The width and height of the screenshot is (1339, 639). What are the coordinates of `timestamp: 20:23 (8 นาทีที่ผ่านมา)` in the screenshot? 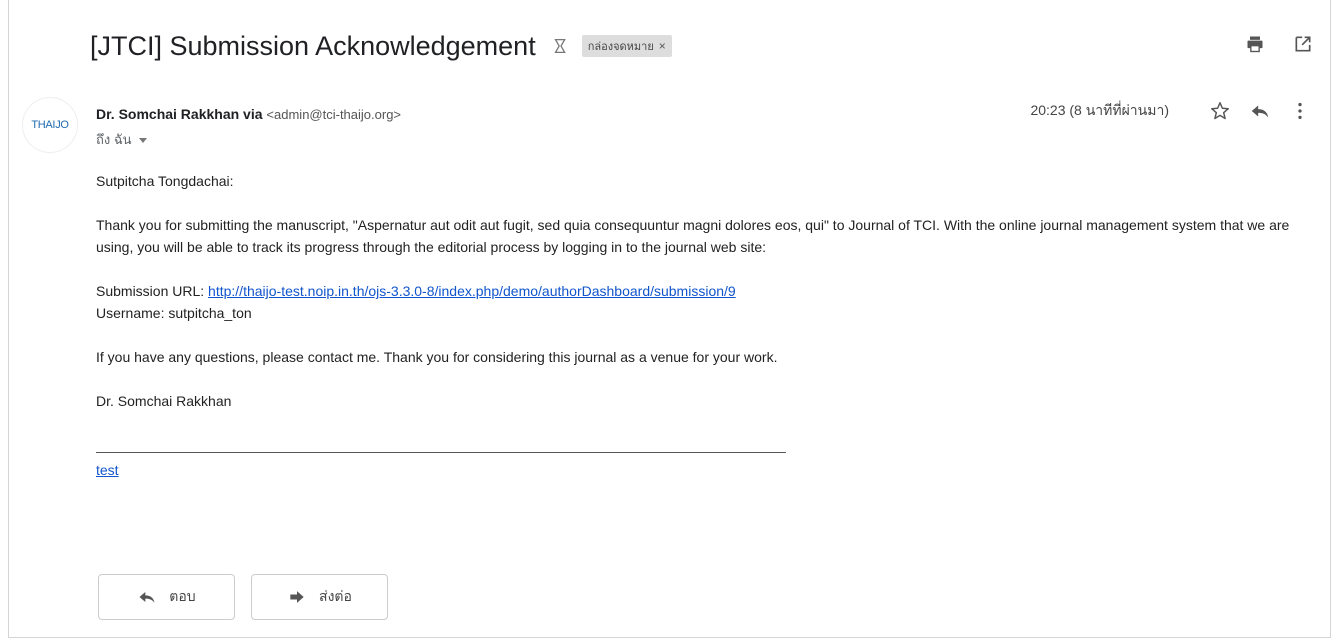 It's located at (1099, 110).